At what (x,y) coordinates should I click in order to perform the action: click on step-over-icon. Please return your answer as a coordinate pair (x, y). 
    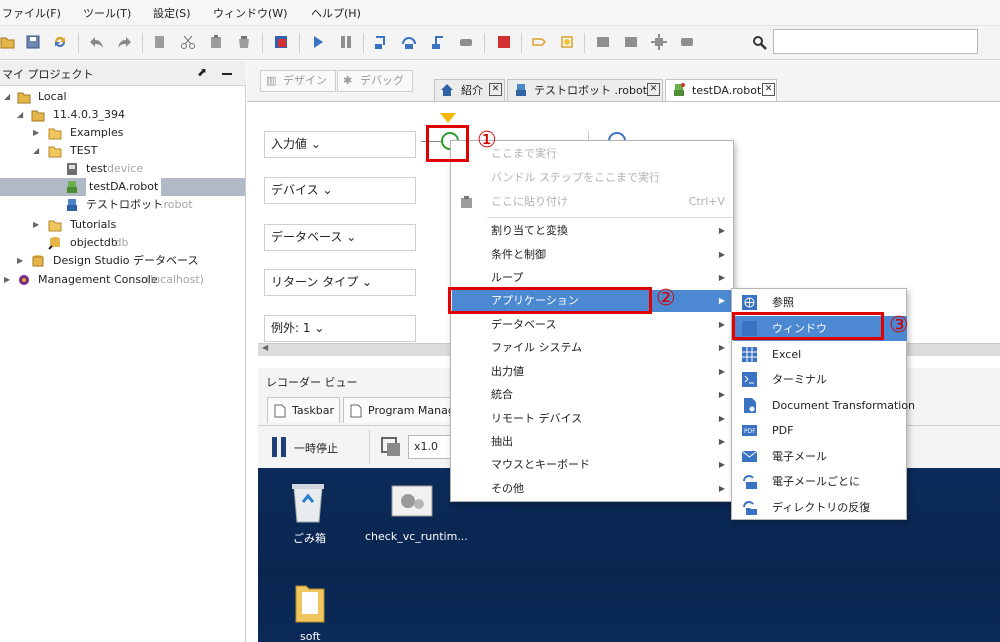
    Looking at the image, I should click on (409, 42).